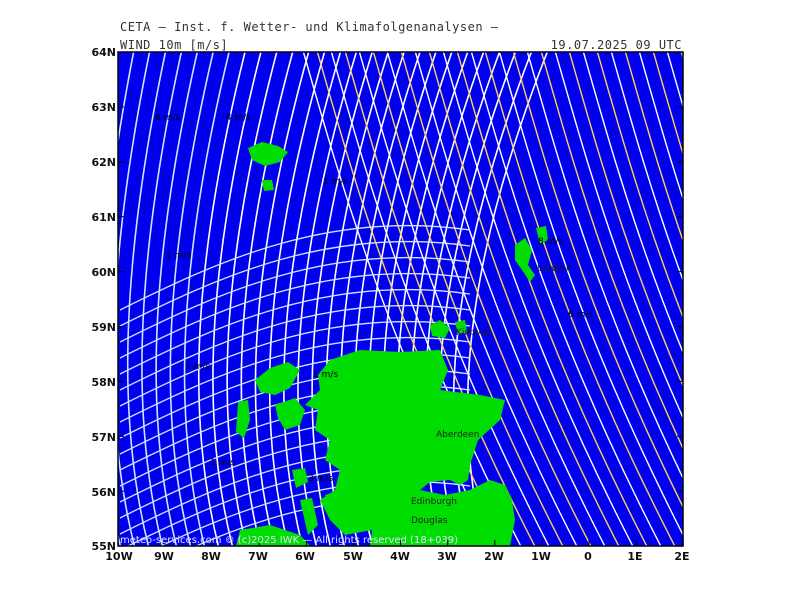 The image size is (800, 600). What do you see at coordinates (211, 556) in the screenshot?
I see `lon-label-8w: 8W` at bounding box center [211, 556].